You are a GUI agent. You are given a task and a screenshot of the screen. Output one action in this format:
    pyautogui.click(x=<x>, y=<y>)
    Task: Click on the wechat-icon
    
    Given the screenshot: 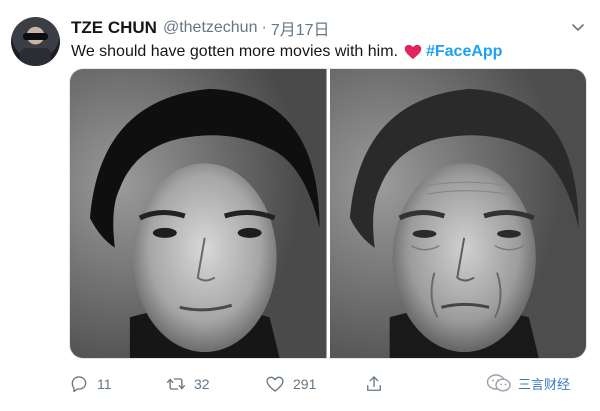 What is the action you would take?
    pyautogui.click(x=498, y=383)
    